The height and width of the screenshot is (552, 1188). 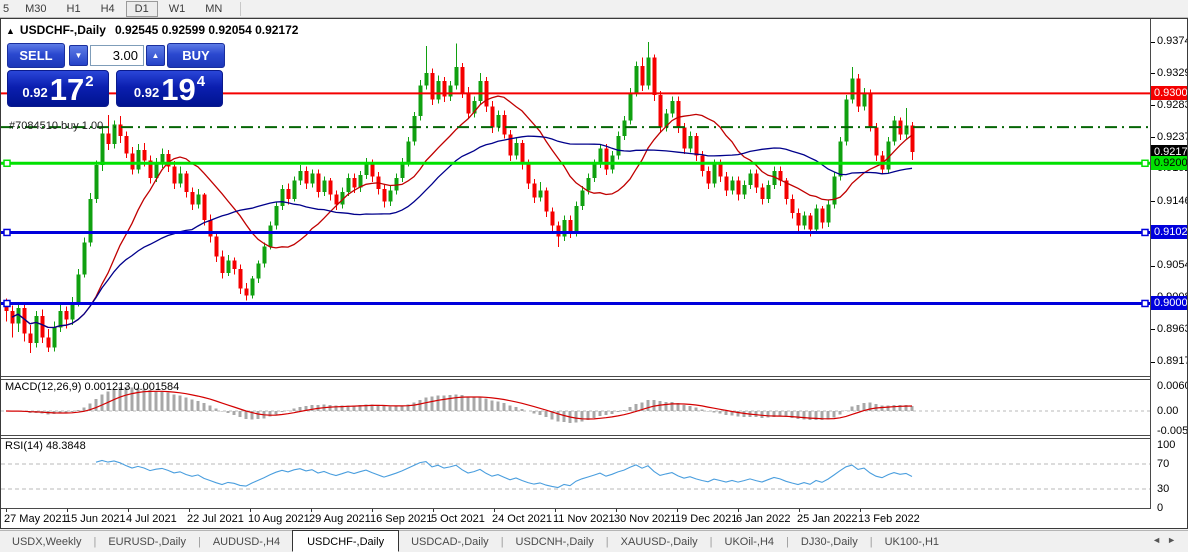 I want to click on chart-tab-dj30: DJ30-,Daily, so click(x=829, y=542).